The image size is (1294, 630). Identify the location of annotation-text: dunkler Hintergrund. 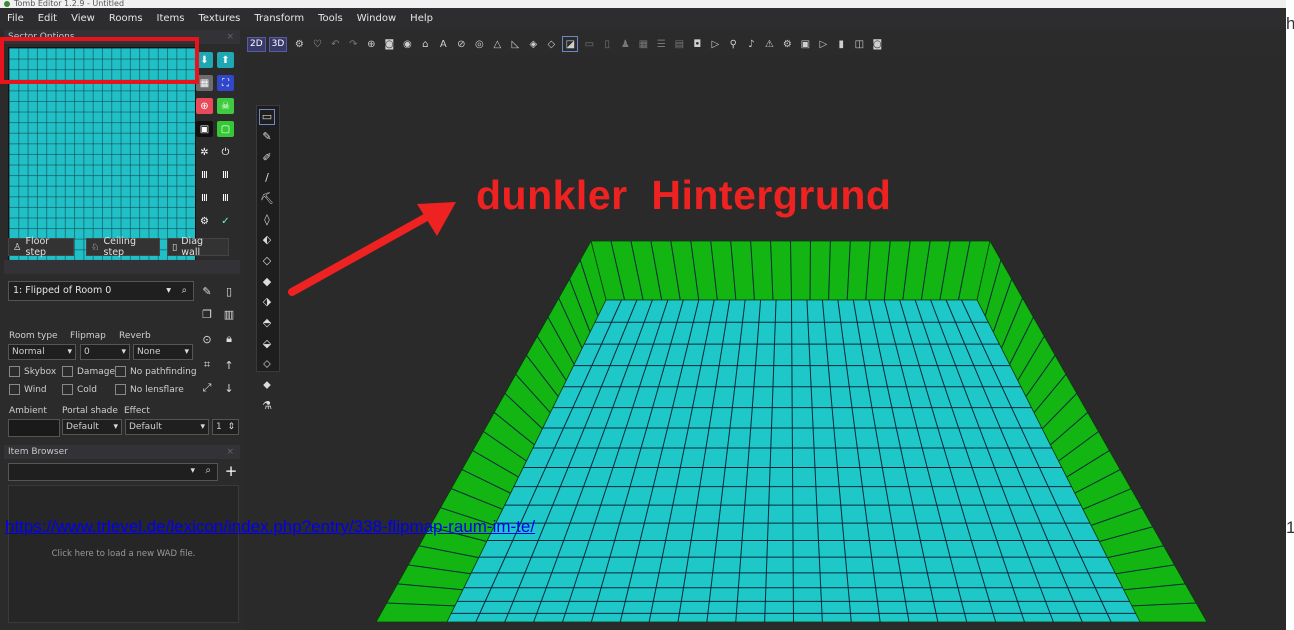
(684, 195).